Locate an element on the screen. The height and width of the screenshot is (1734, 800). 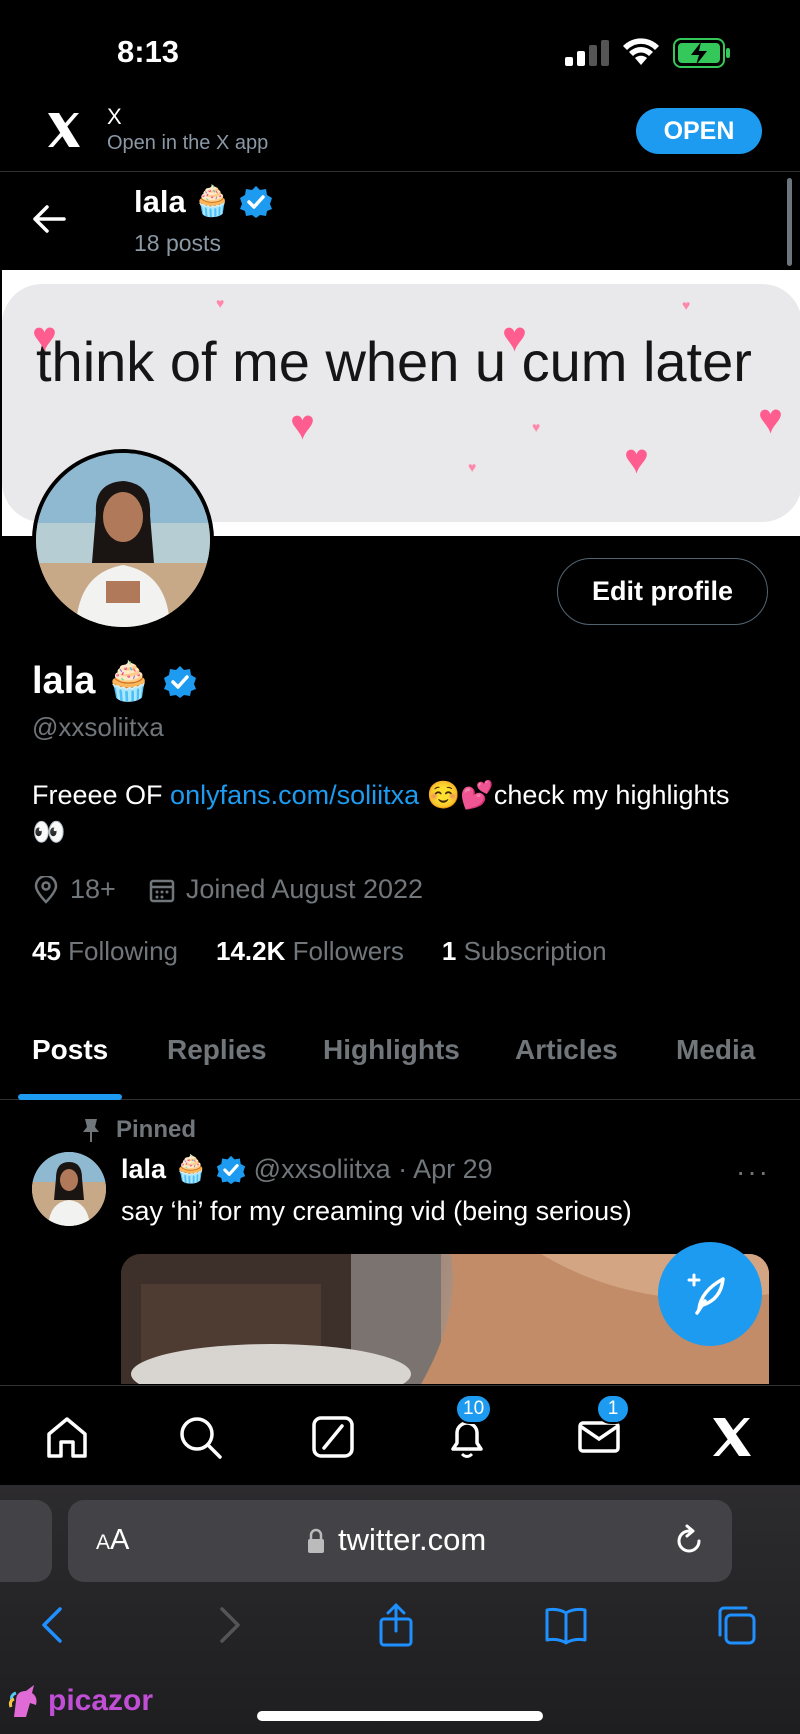
compose-post-button is located at coordinates (710, 1294).